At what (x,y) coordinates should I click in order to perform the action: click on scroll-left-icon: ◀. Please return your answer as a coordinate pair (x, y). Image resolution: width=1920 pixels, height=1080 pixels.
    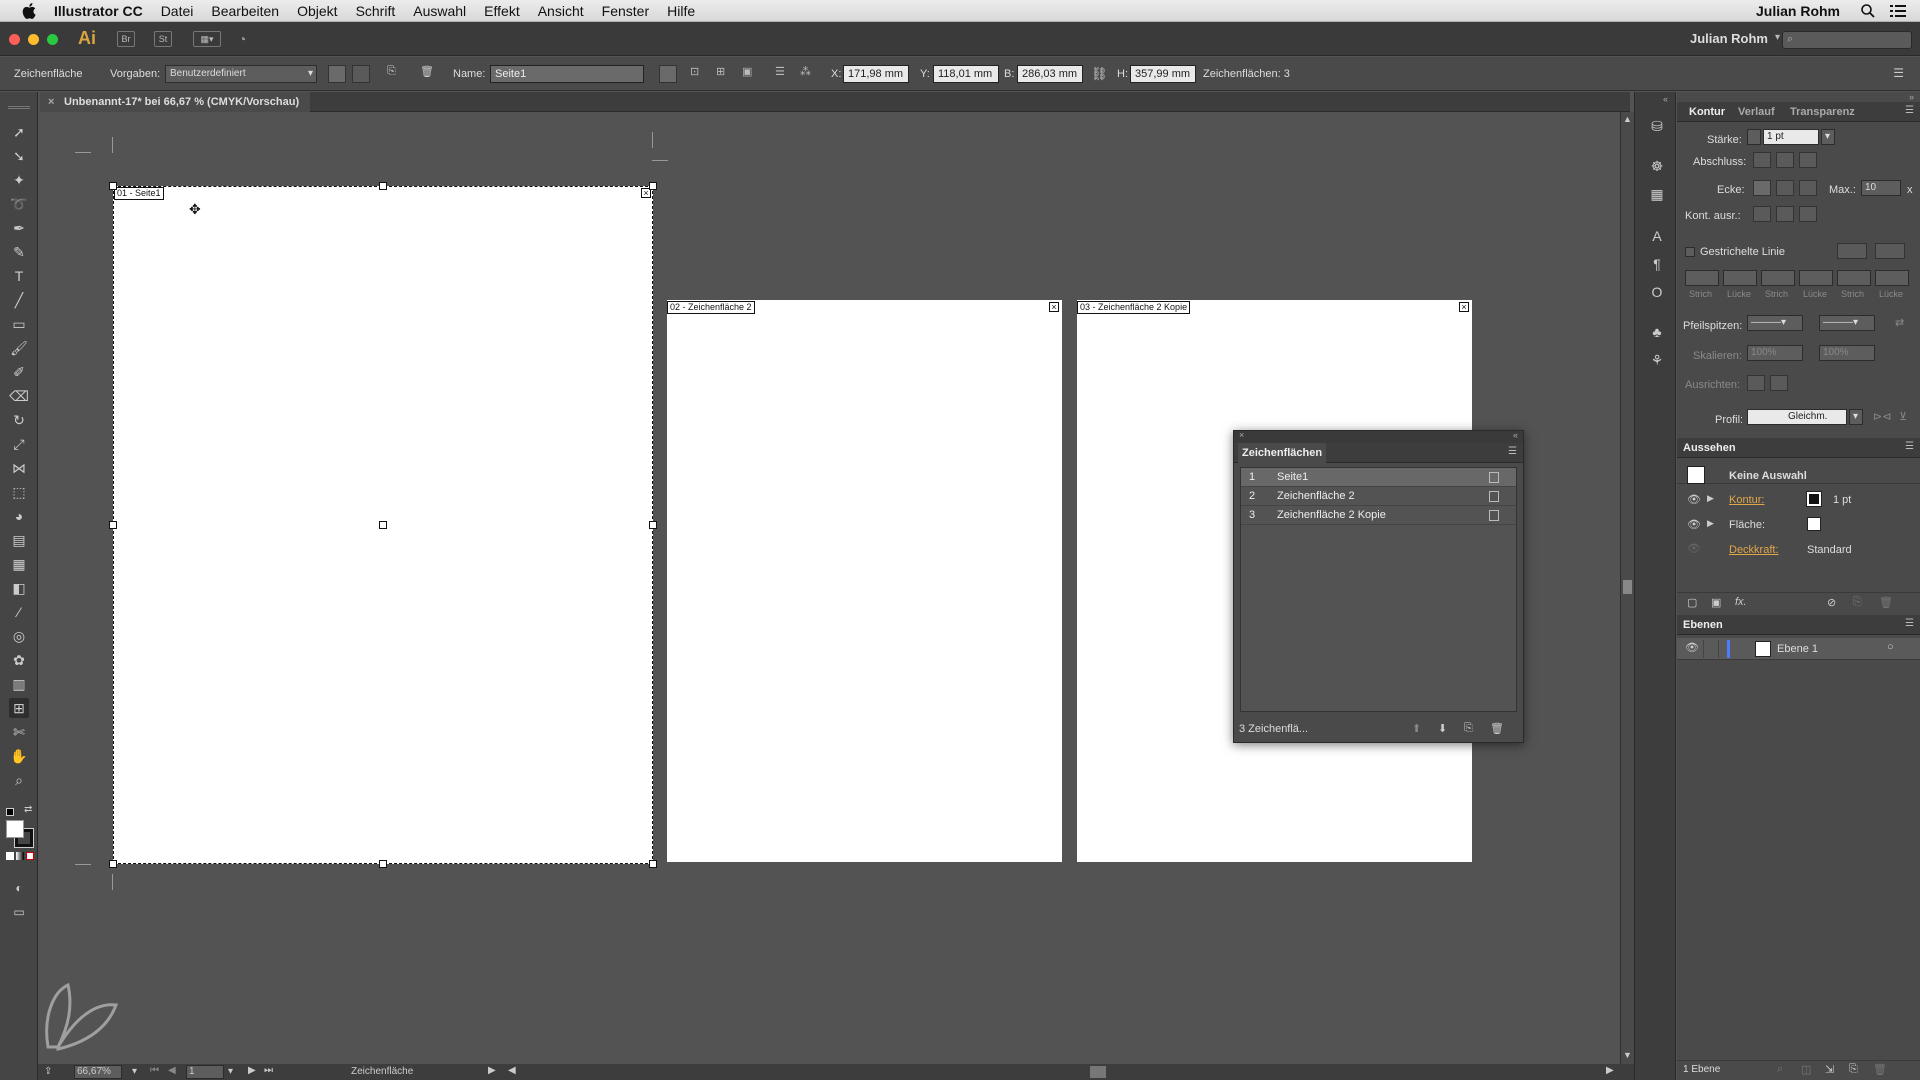
    Looking at the image, I should click on (512, 1070).